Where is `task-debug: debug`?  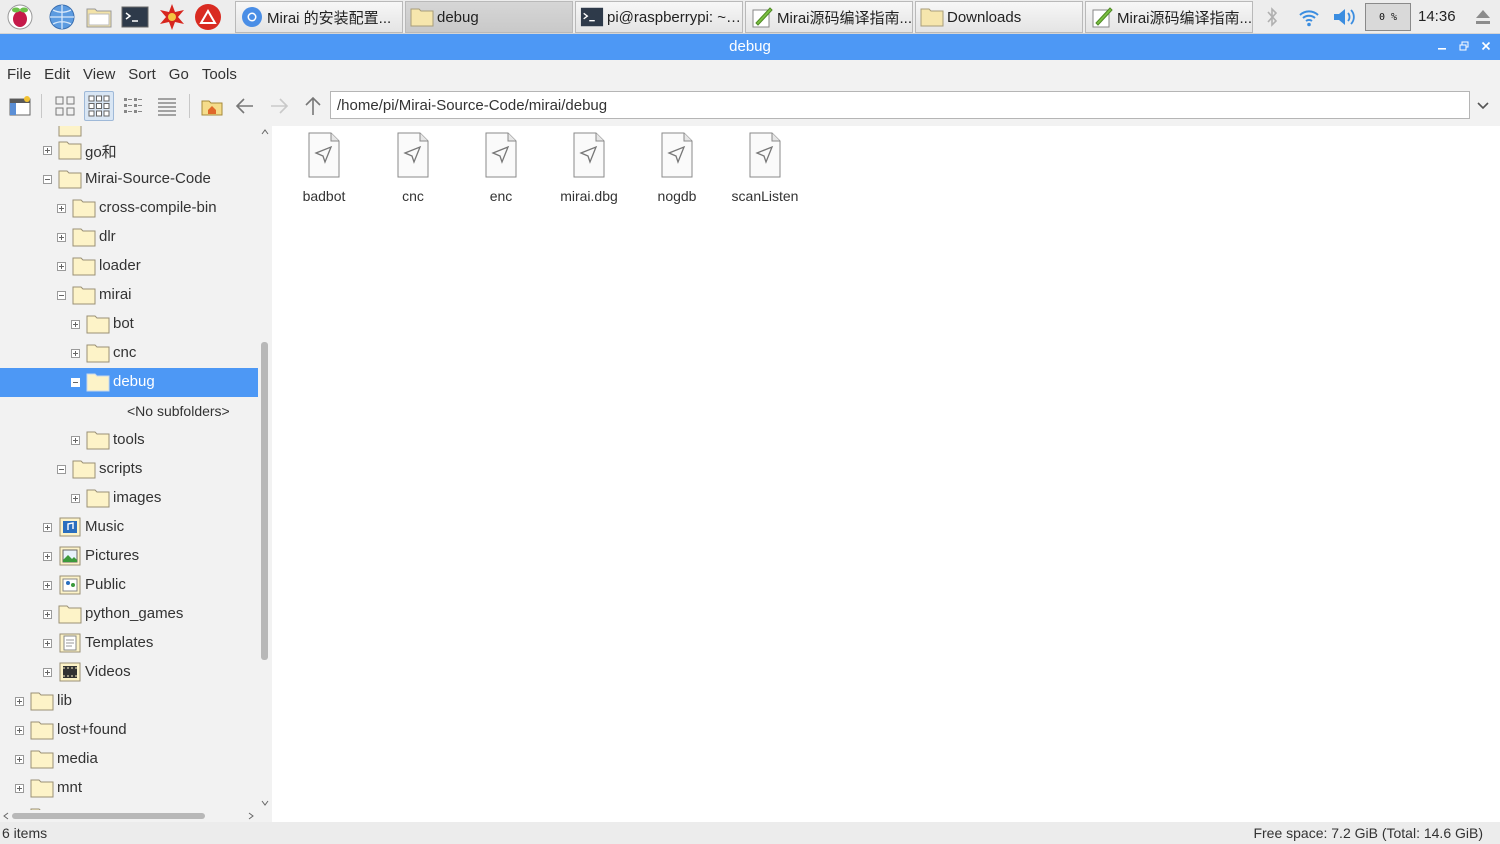 task-debug: debug is located at coordinates (489, 17).